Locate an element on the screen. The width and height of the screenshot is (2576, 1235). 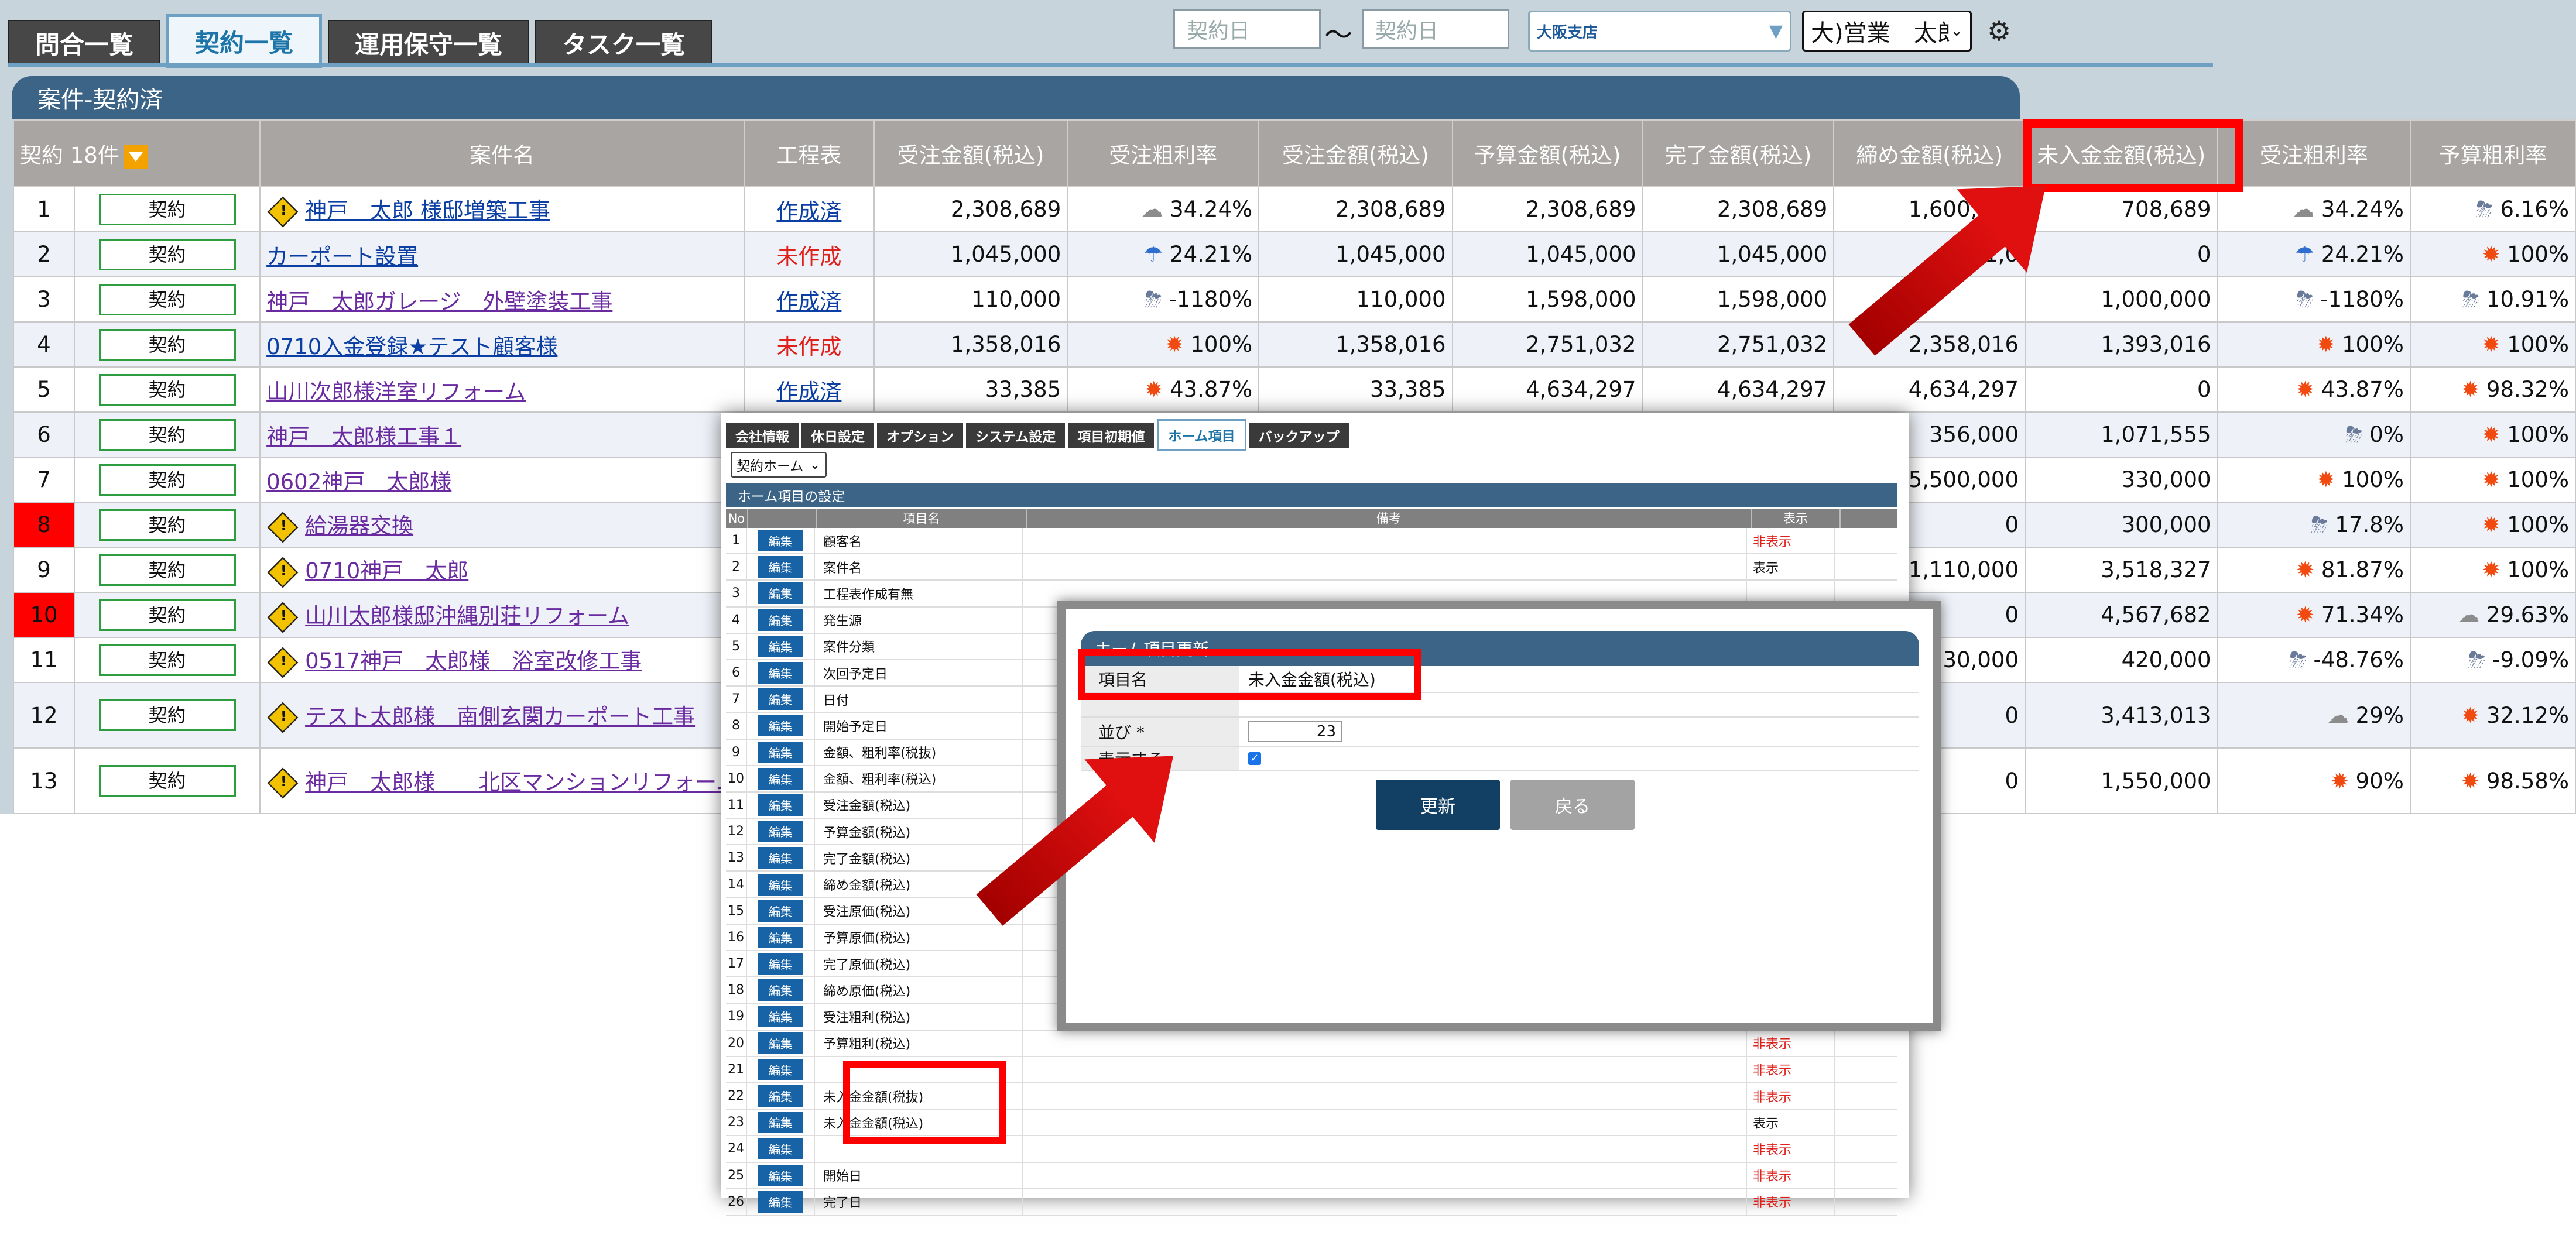
project-link: 給湯器交換 is located at coordinates (359, 525).